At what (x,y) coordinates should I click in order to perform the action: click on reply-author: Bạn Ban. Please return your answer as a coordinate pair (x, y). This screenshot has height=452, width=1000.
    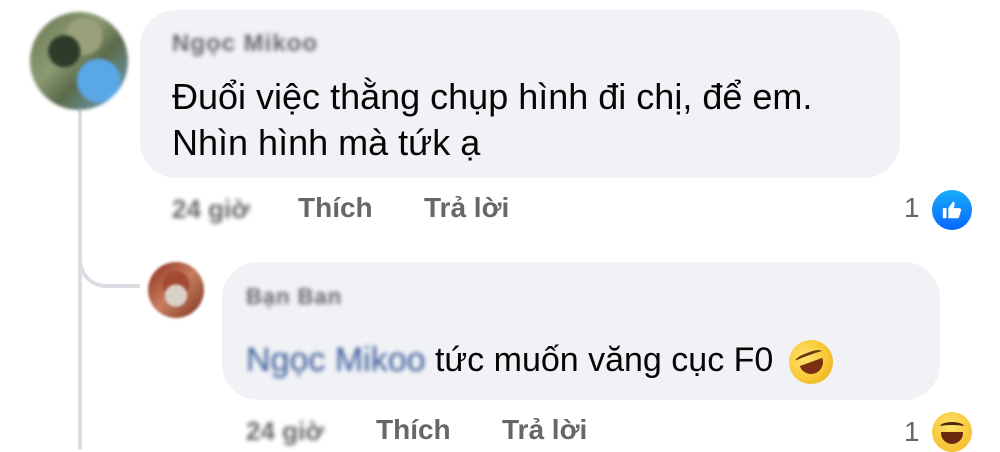
    Looking at the image, I should click on (294, 297).